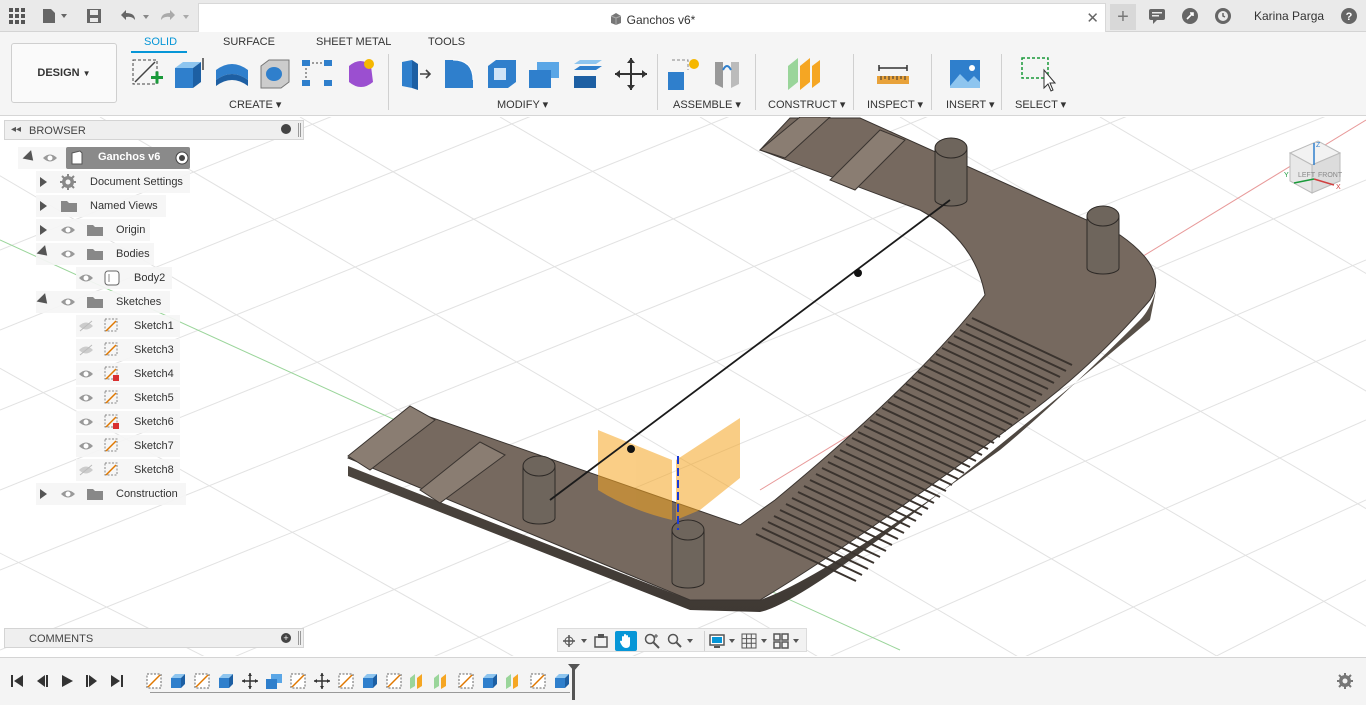 This screenshot has width=1366, height=705. I want to click on tab-sheet-metal: SHEET METAL, so click(353, 42).